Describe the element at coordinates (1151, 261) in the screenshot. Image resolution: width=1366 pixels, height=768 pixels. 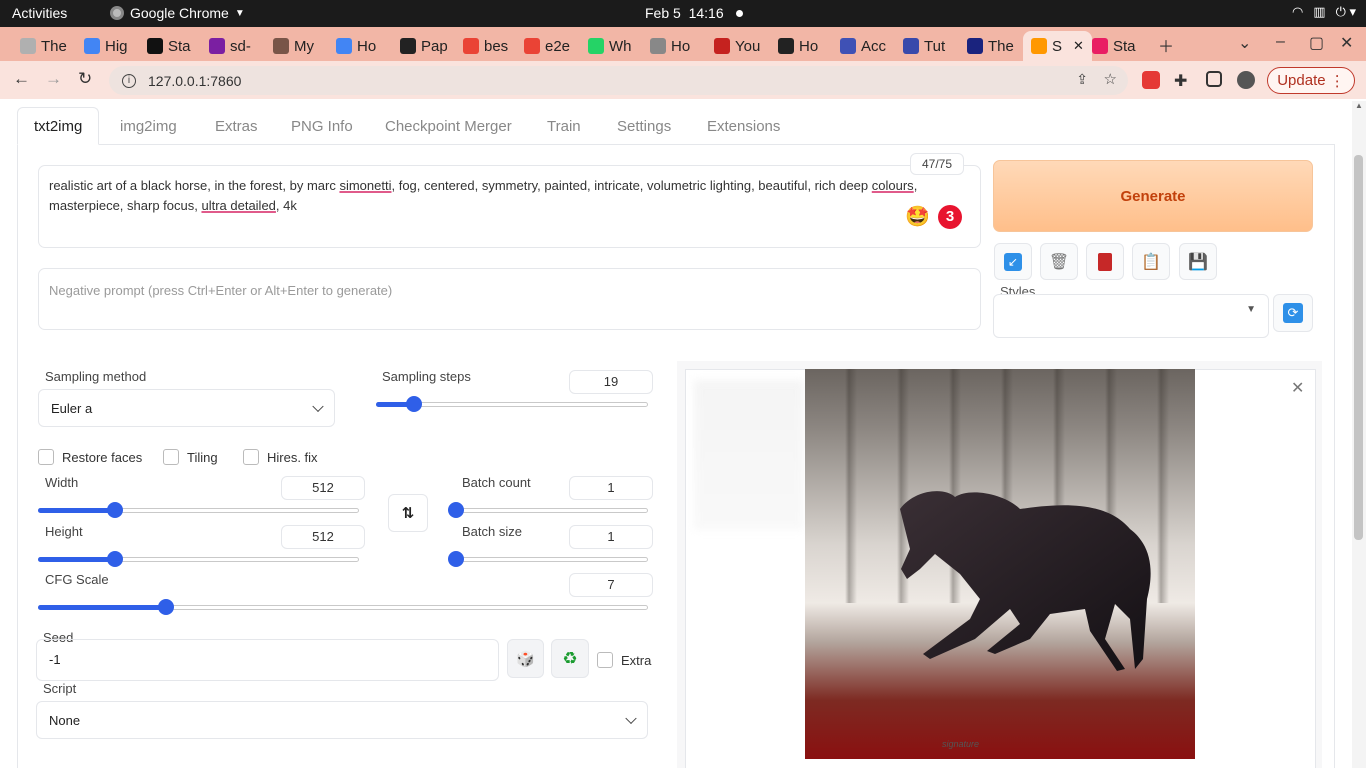
I see `apply-style-button: 📋` at that location.